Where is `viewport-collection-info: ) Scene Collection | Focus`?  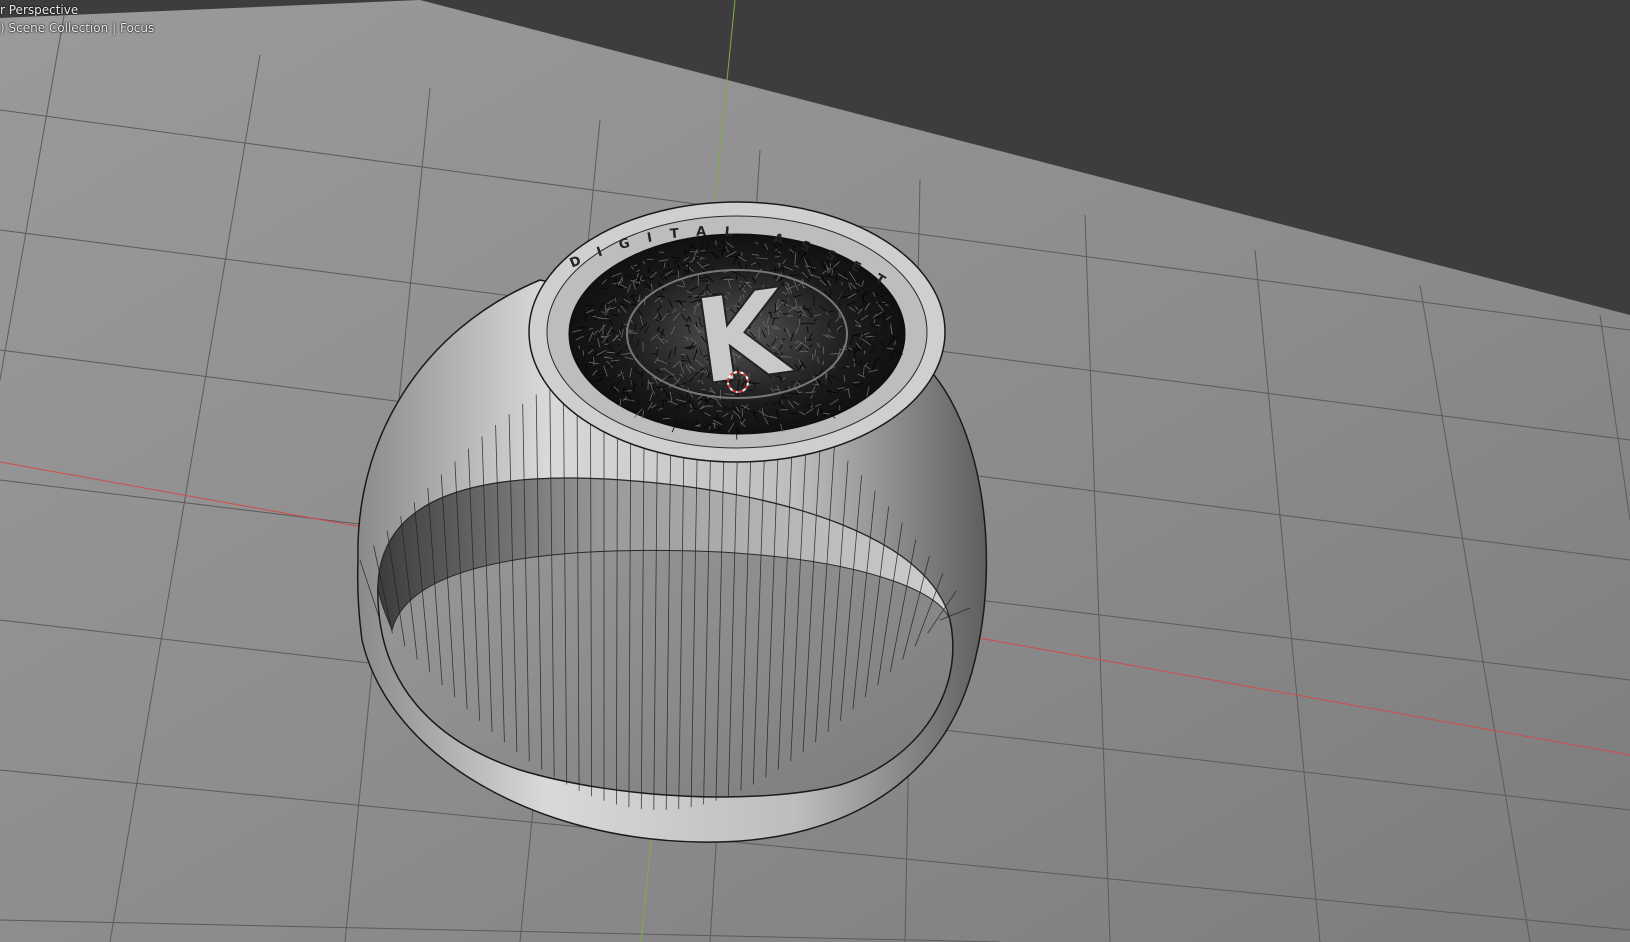
viewport-collection-info: ) Scene Collection | Focus is located at coordinates (77, 28).